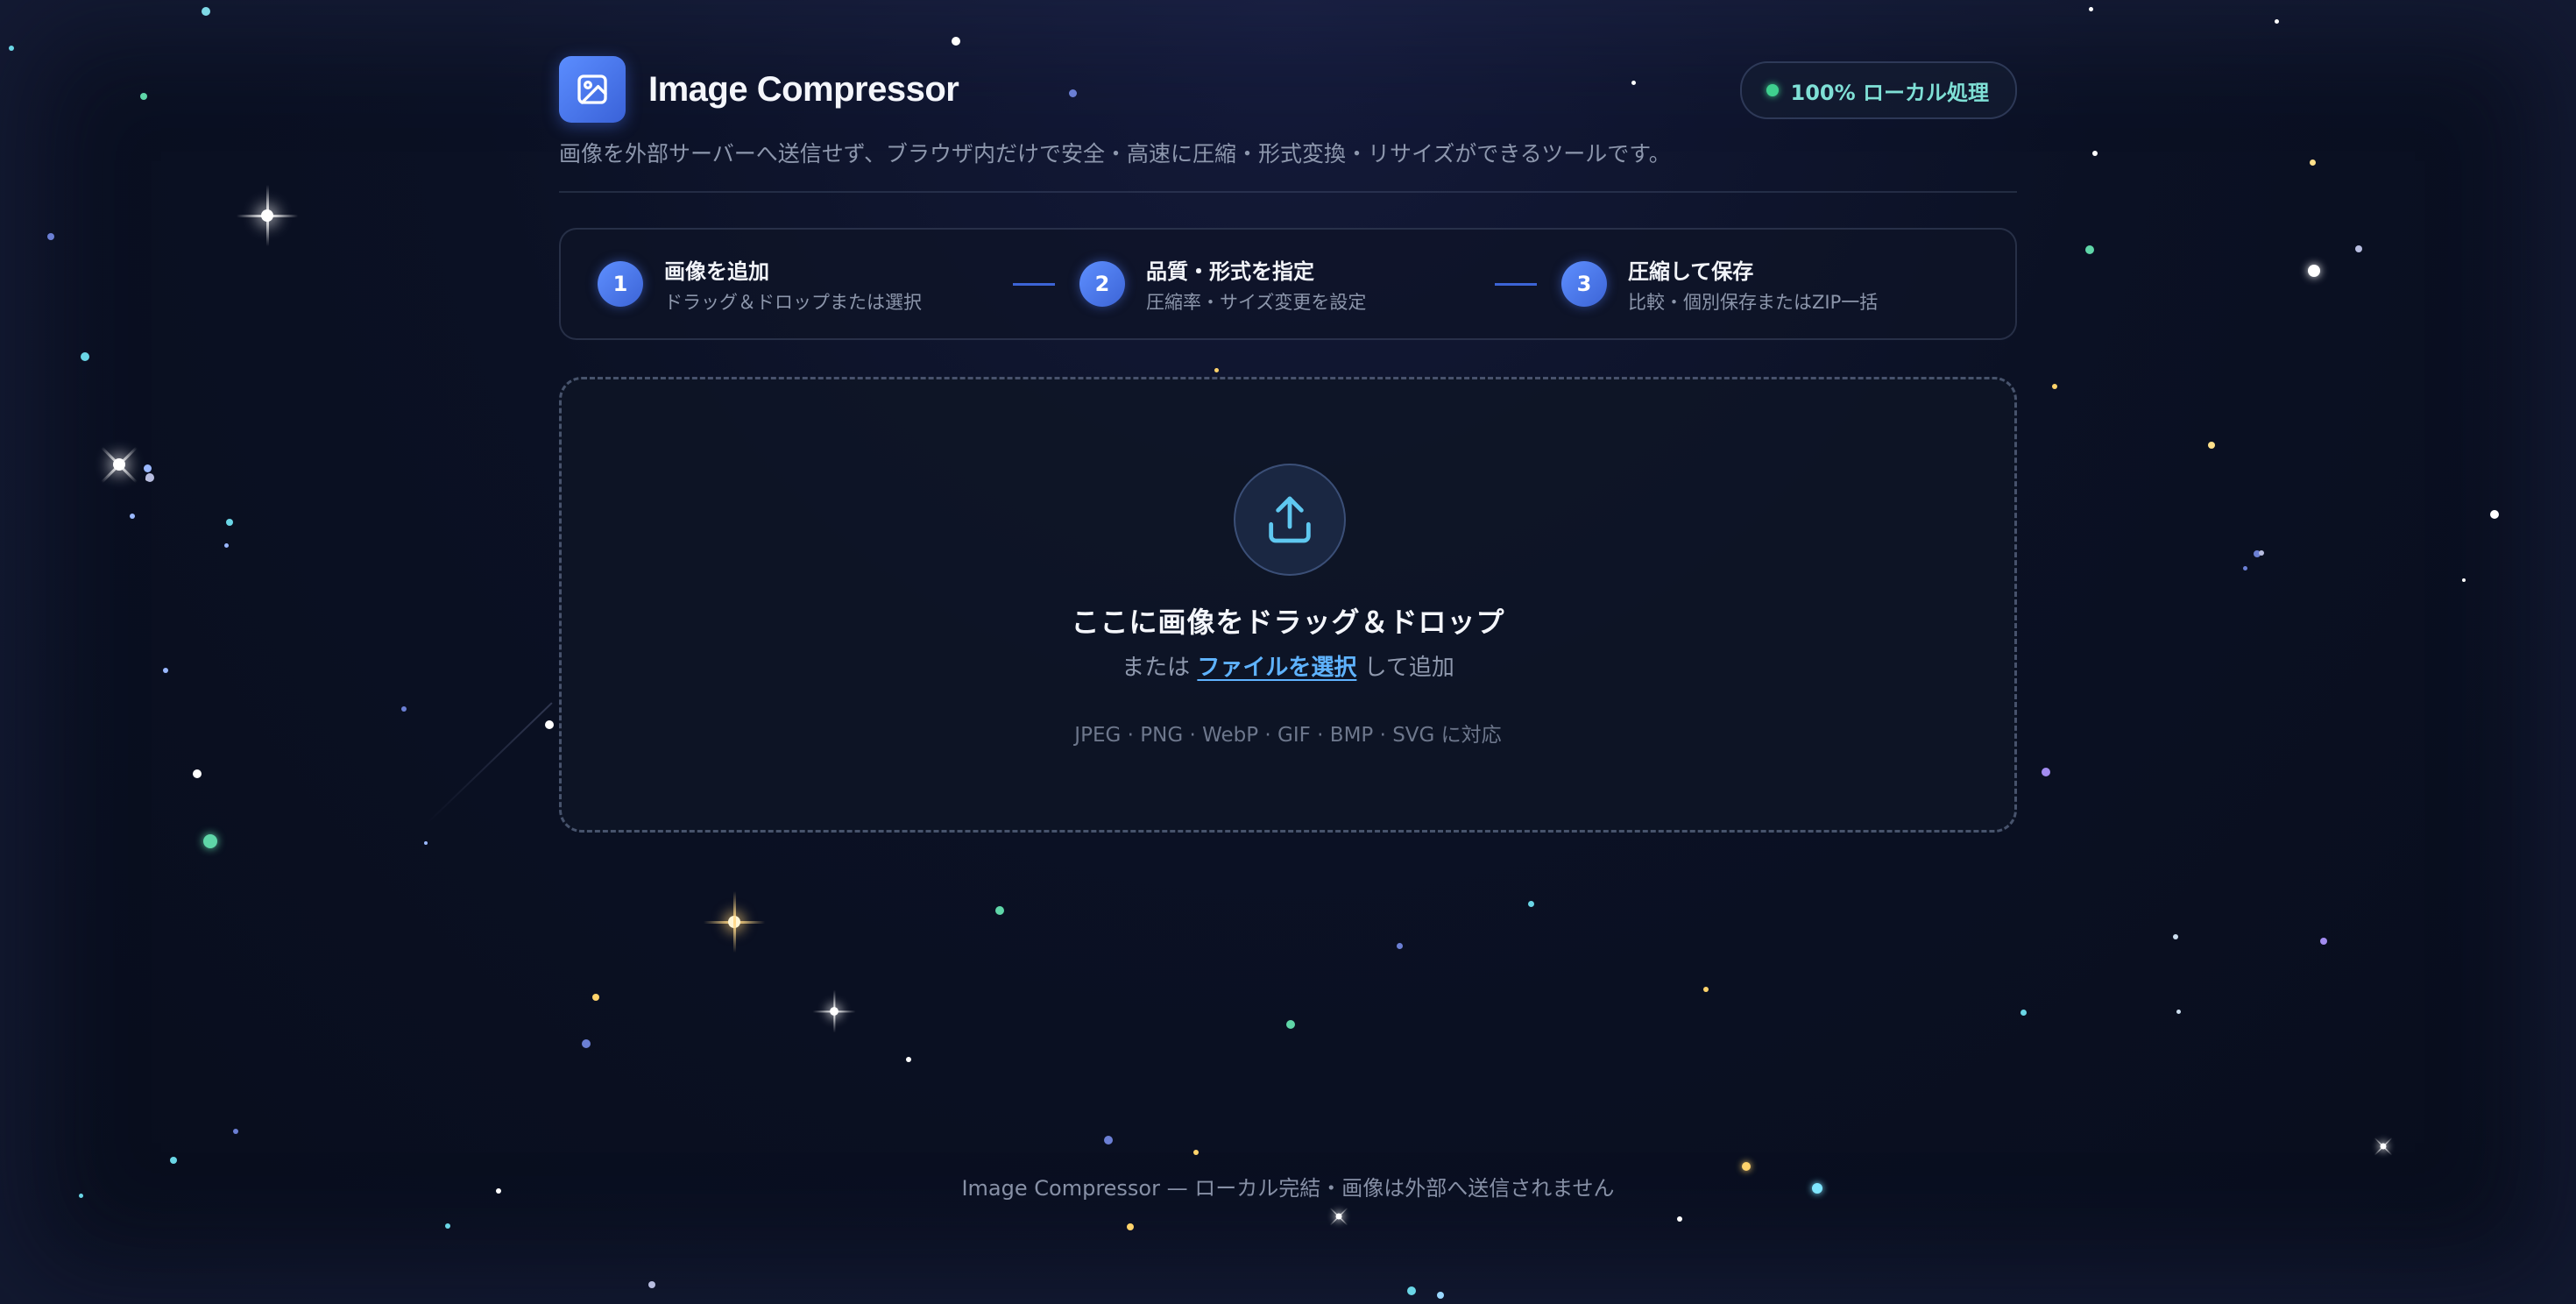 This screenshot has width=2576, height=1304. I want to click on step-number: 3, so click(1584, 284).